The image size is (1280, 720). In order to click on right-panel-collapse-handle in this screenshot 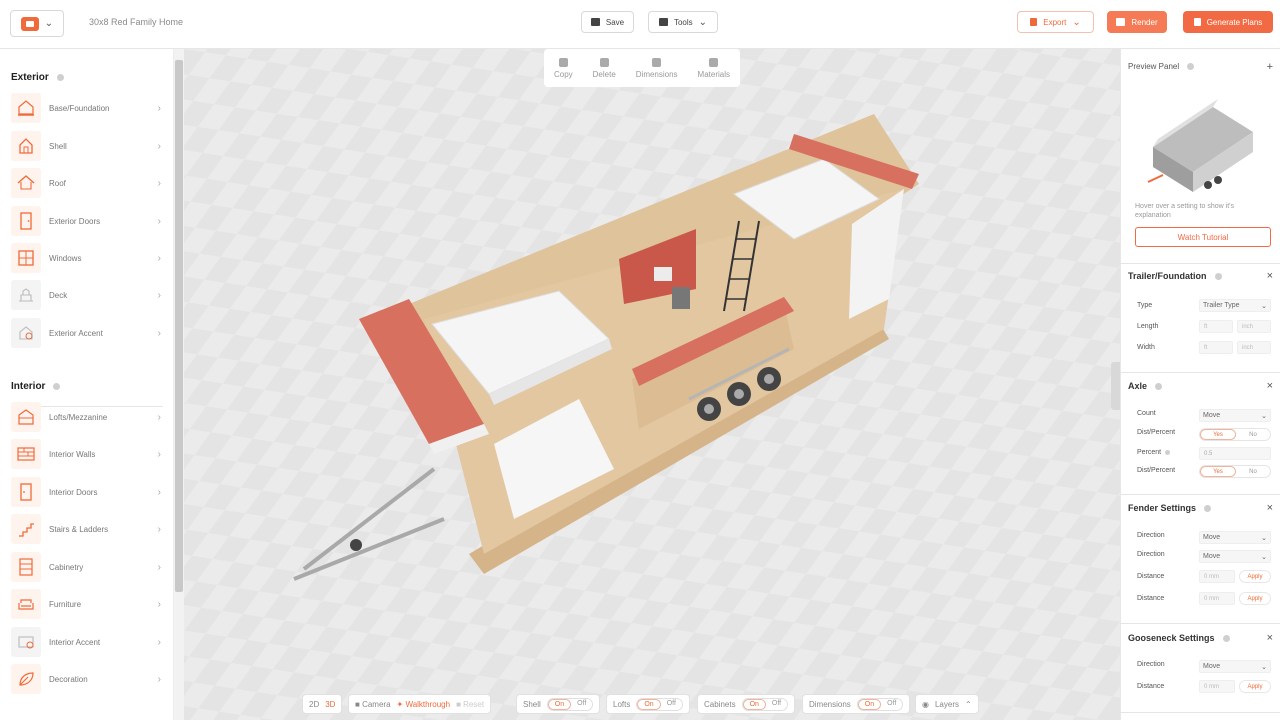, I will do `click(1115, 386)`.